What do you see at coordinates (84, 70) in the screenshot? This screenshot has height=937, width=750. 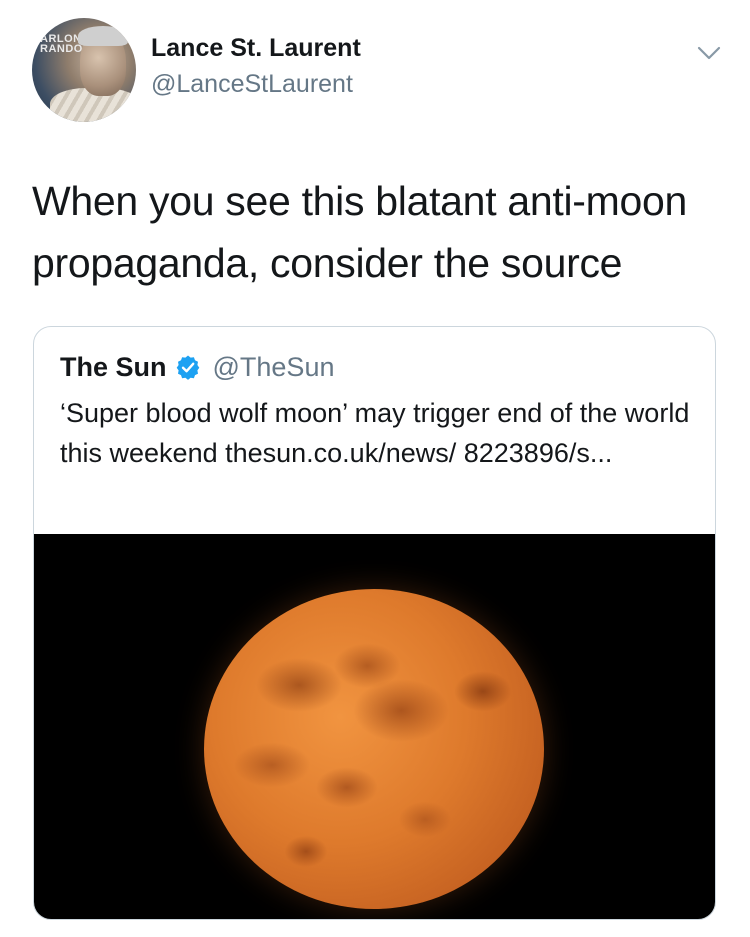 I see `avatar: ARLON RANDO` at bounding box center [84, 70].